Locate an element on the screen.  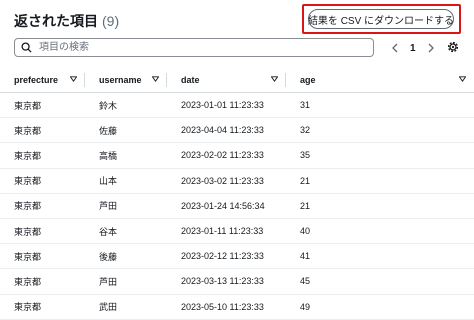
current-page: 1 is located at coordinates (413, 48).